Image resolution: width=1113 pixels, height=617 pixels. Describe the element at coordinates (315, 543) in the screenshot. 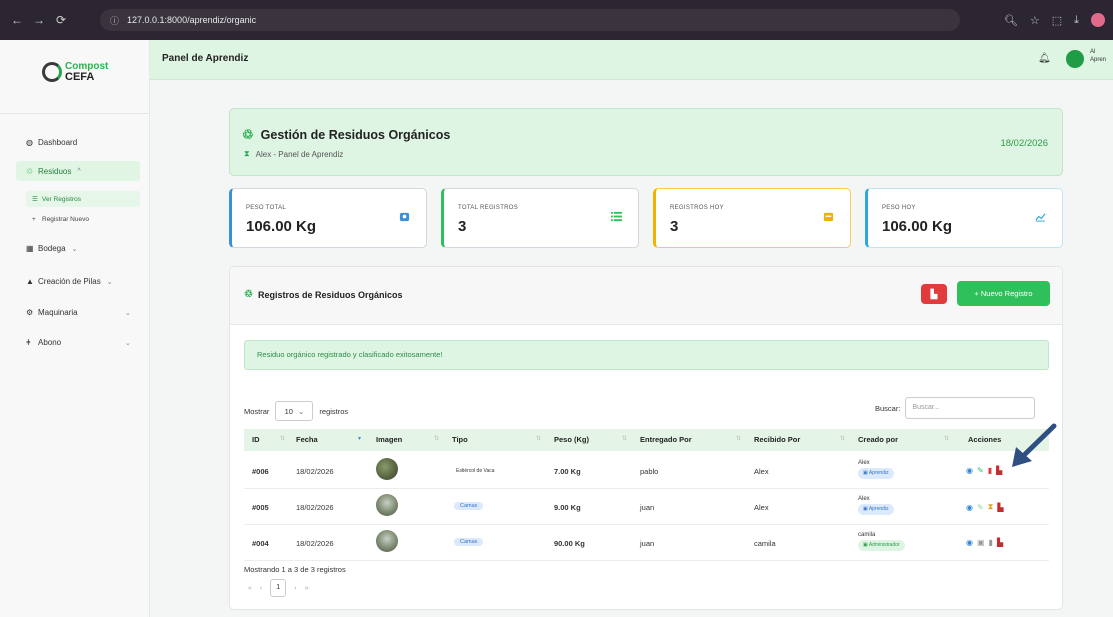

I see `cell-fecha: 18/02/2026` at that location.